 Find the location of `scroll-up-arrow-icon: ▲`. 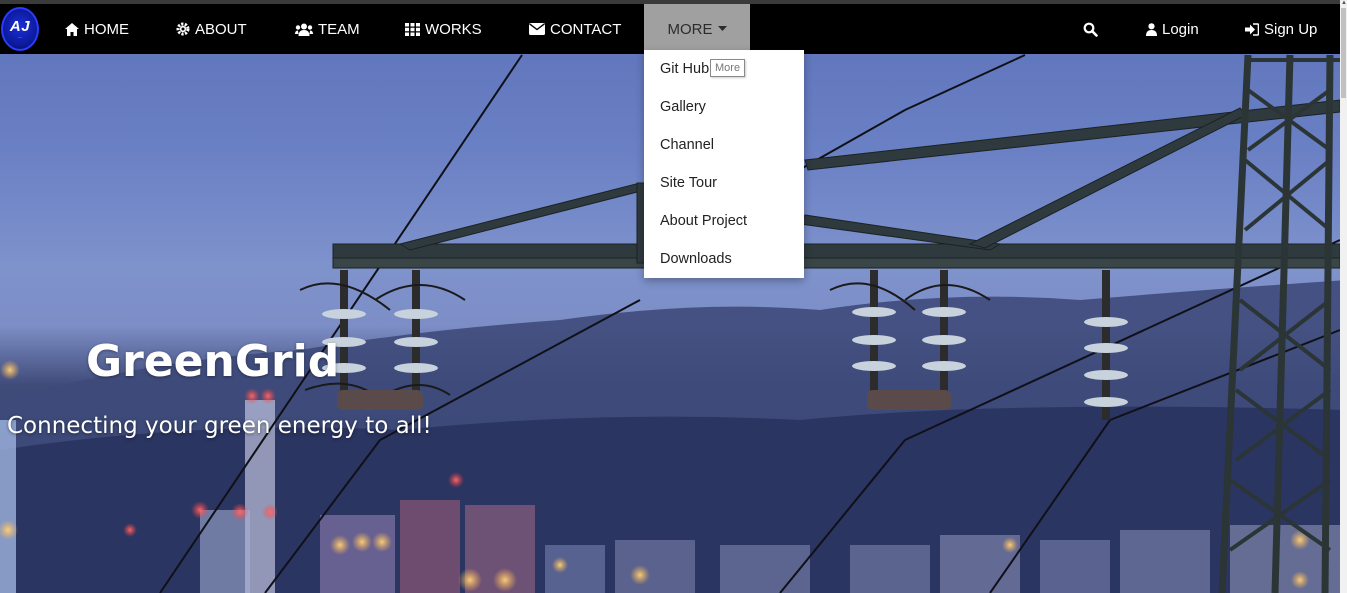

scroll-up-arrow-icon: ▲ is located at coordinates (1344, 3).